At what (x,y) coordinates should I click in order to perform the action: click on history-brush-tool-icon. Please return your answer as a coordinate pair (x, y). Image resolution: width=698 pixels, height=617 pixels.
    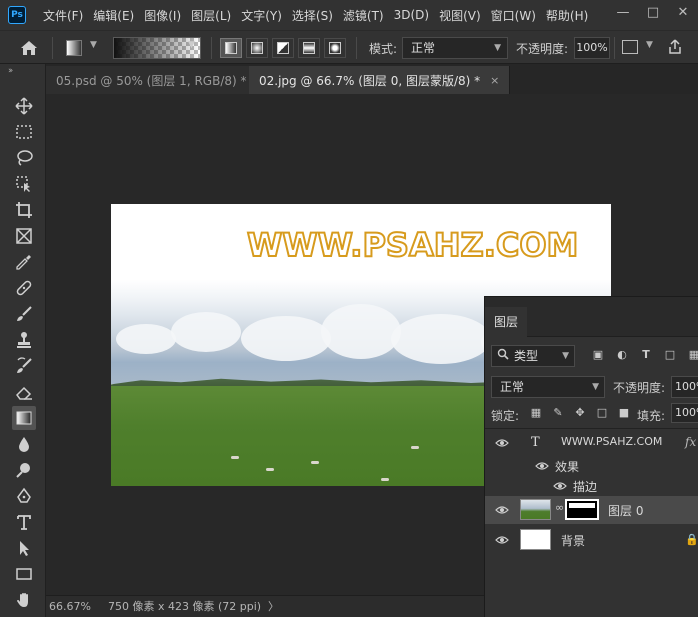
    Looking at the image, I should click on (24, 366).